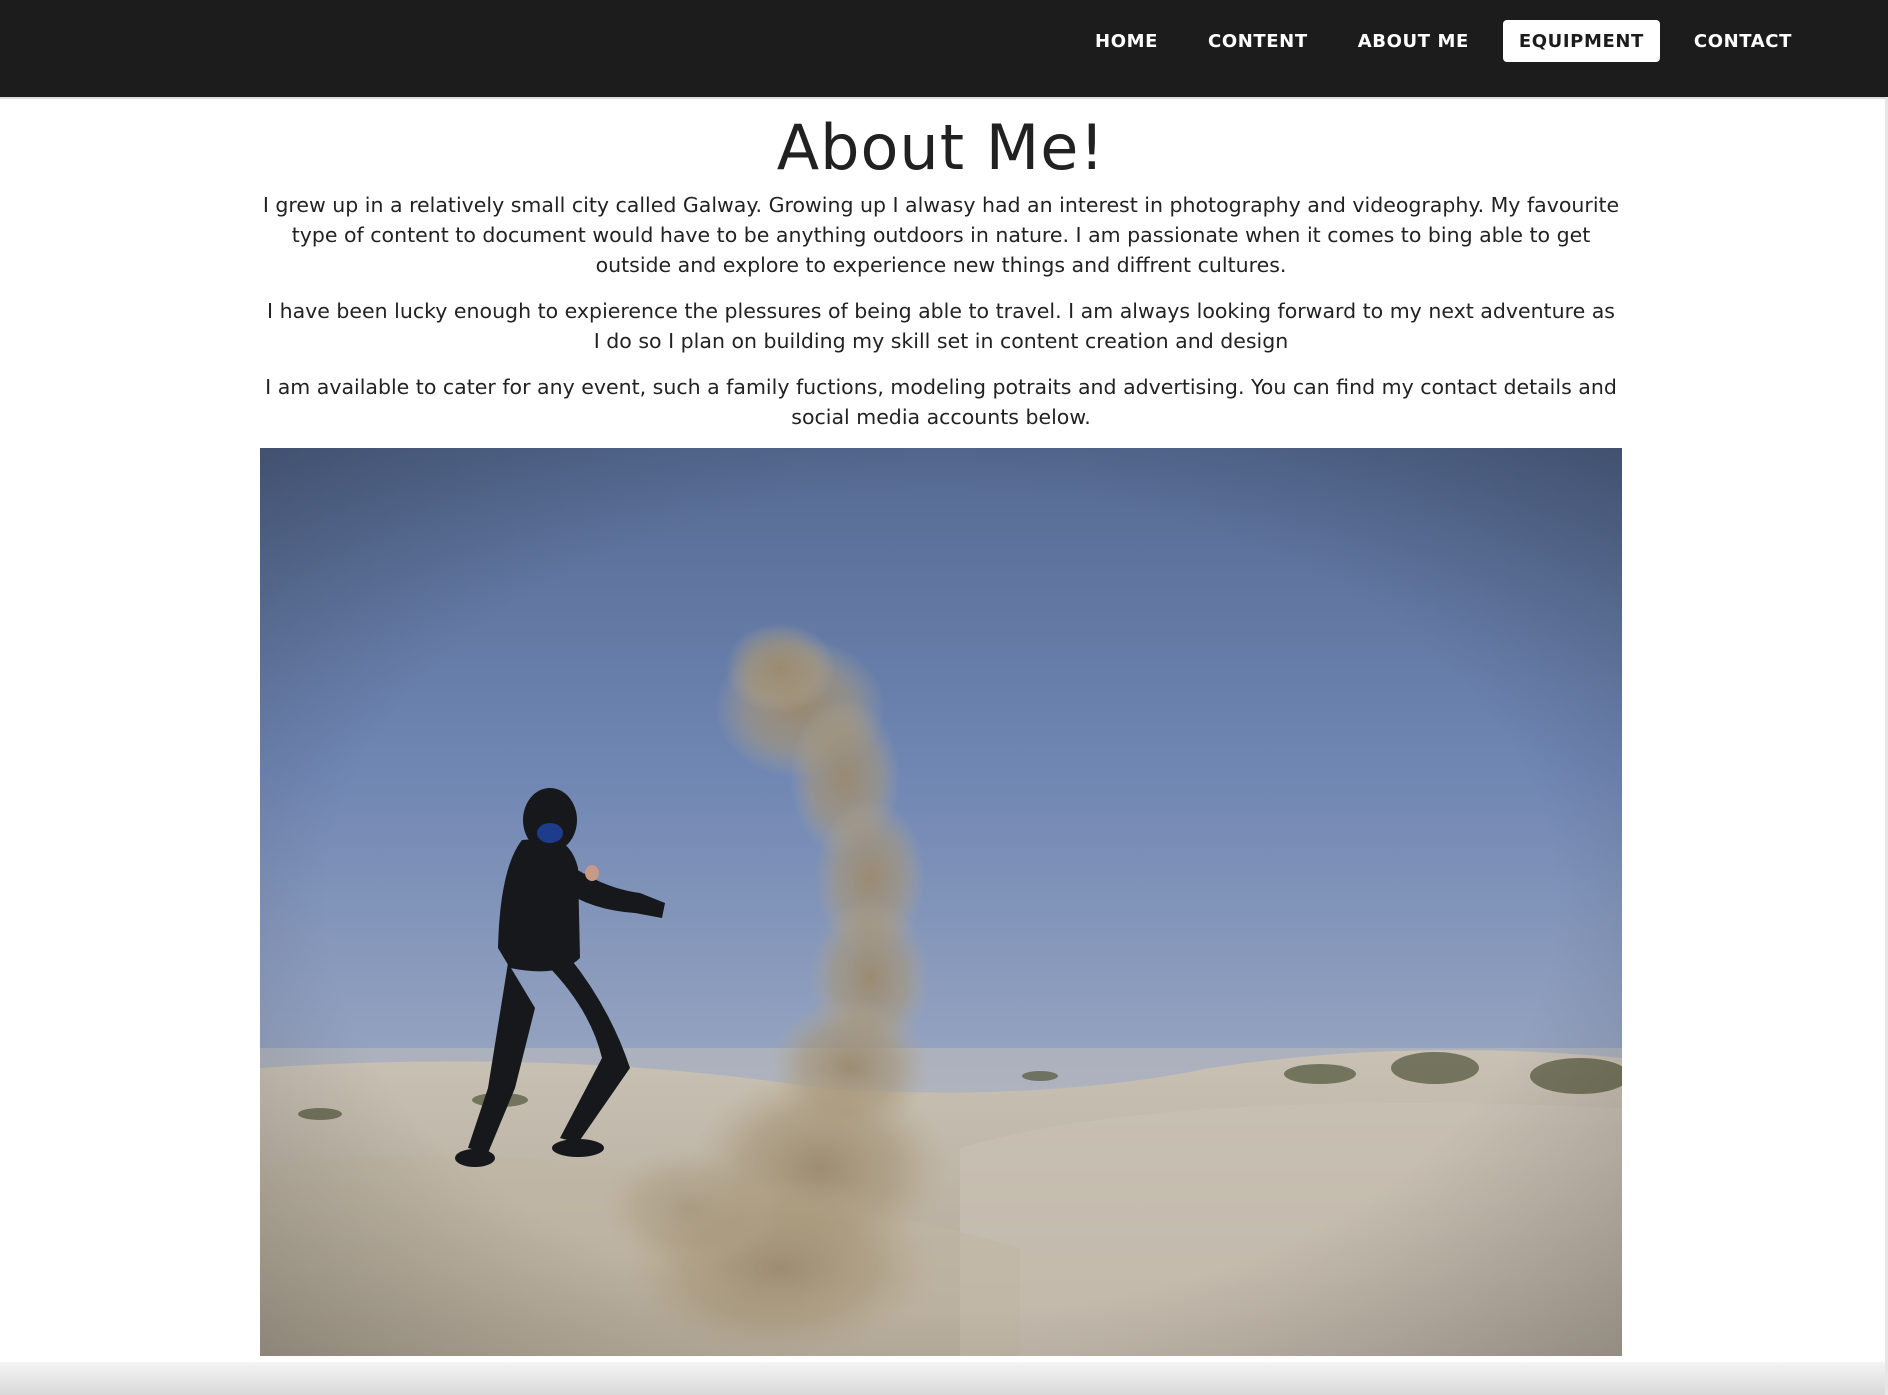 This screenshot has width=1888, height=1395. I want to click on page-bottom-edge, so click(944, 1378).